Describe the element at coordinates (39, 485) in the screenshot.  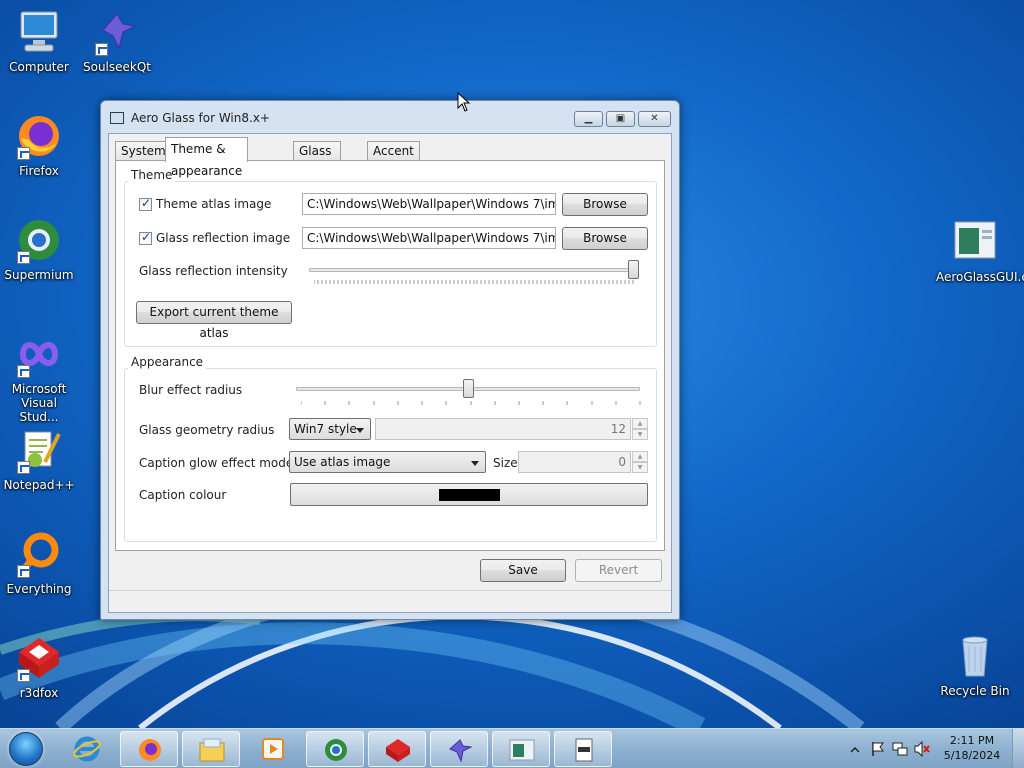
I see `desktop-icon-label: Notepad++` at that location.